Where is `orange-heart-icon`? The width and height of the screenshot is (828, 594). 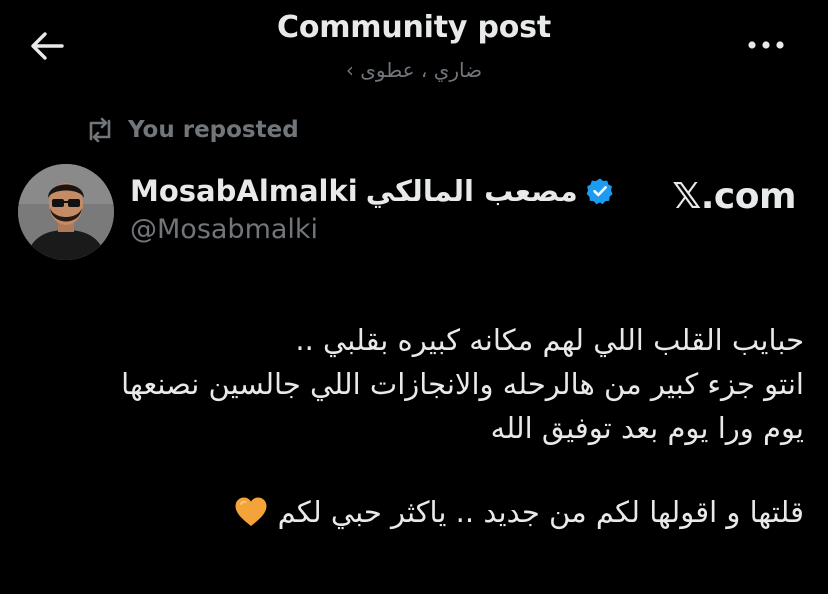 orange-heart-icon is located at coordinates (251, 518).